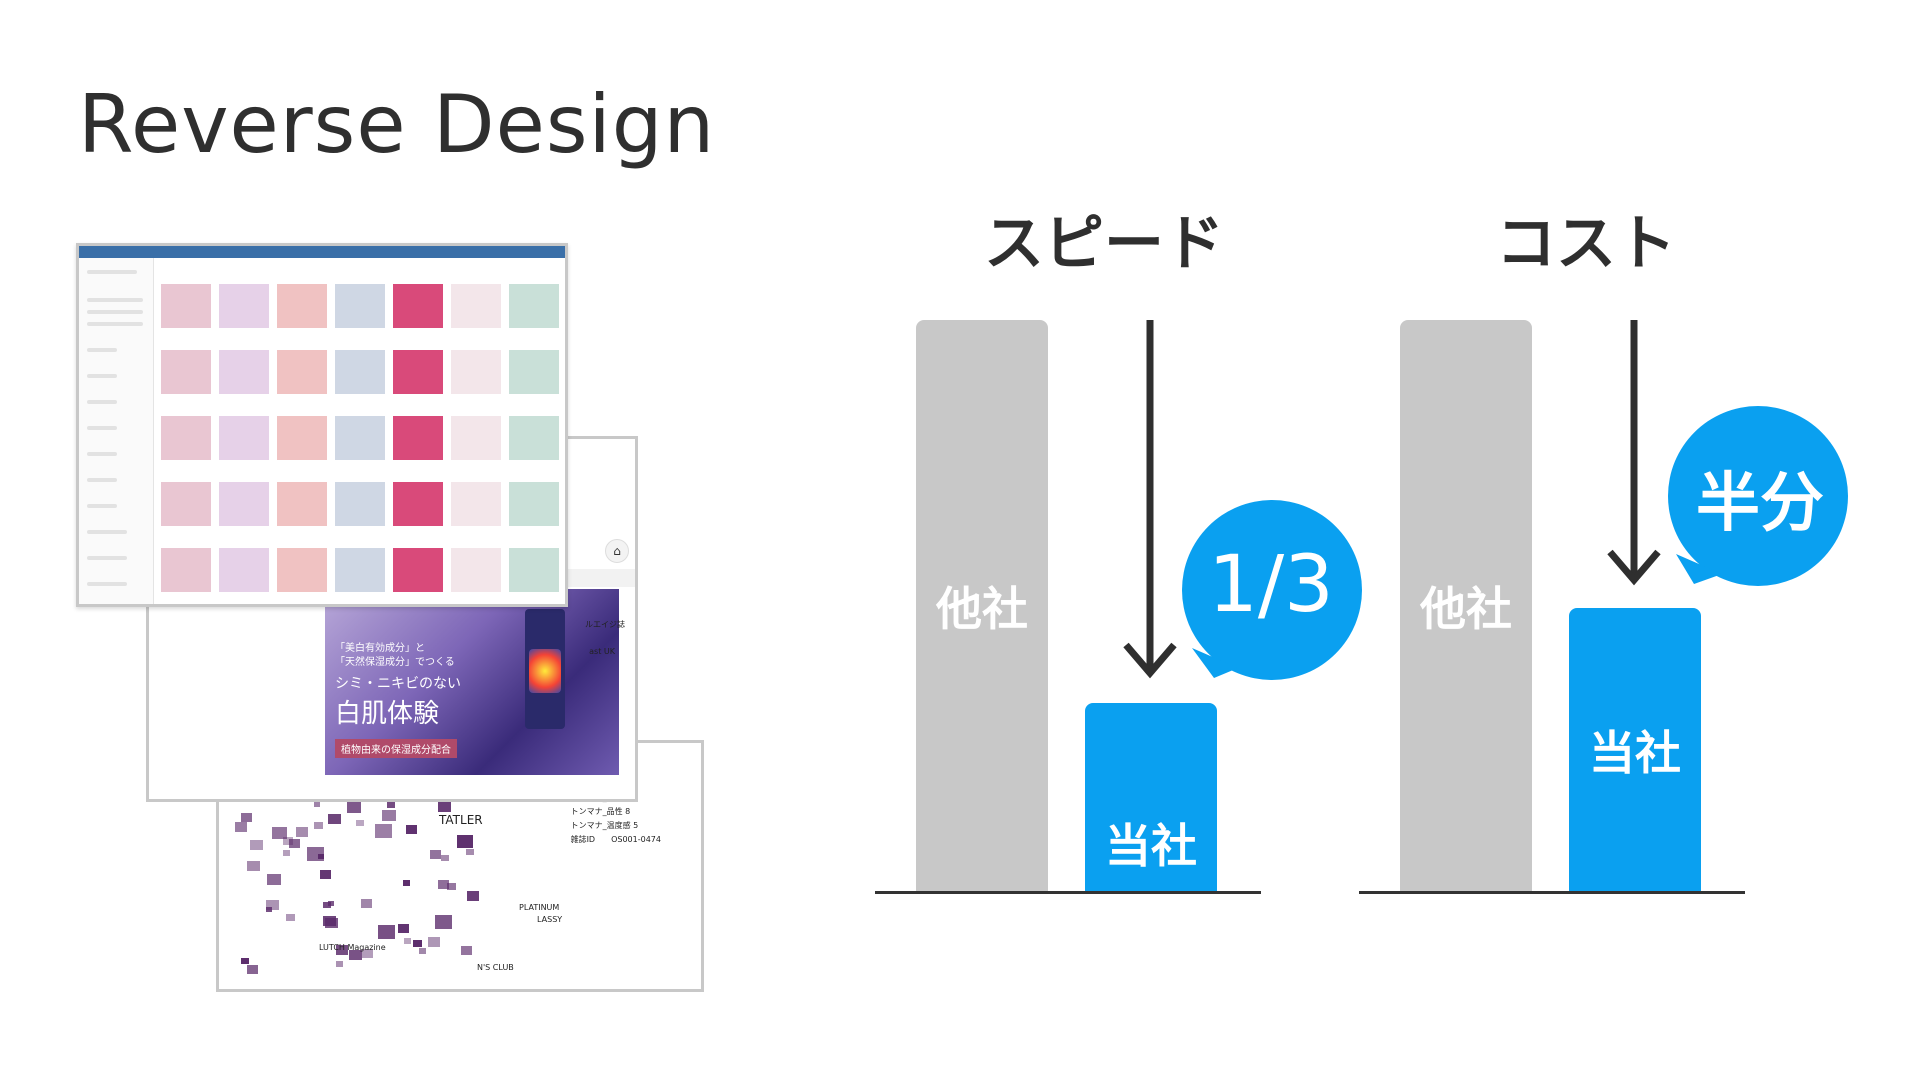 Image resolution: width=1920 pixels, height=1080 pixels. What do you see at coordinates (1635, 750) in the screenshot?
I see `bar-ours-cost: 当社` at bounding box center [1635, 750].